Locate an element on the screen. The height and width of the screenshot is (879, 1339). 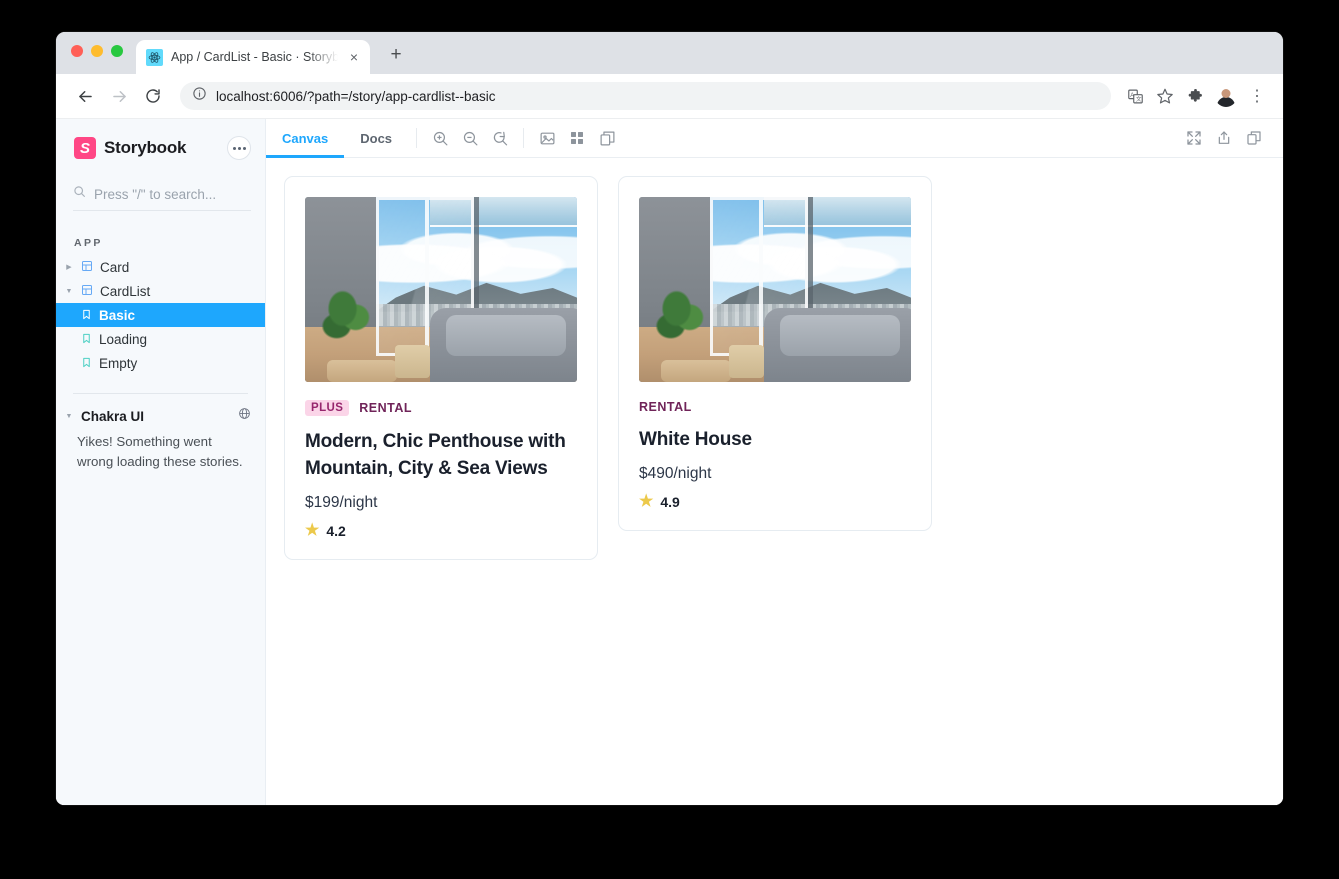
sidebar-menu-button is located at coordinates (239, 148).